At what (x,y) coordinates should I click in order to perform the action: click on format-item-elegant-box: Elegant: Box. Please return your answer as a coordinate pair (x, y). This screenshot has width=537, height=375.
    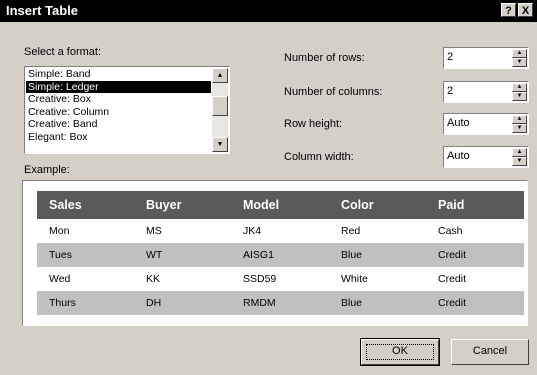
    Looking at the image, I should click on (118, 137).